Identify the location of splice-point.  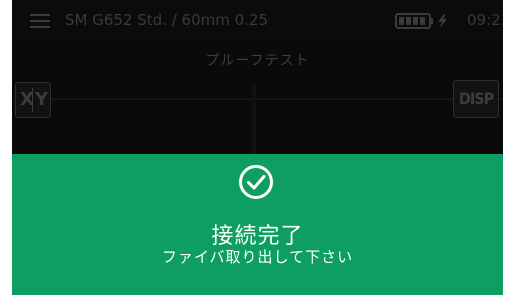
(254, 119).